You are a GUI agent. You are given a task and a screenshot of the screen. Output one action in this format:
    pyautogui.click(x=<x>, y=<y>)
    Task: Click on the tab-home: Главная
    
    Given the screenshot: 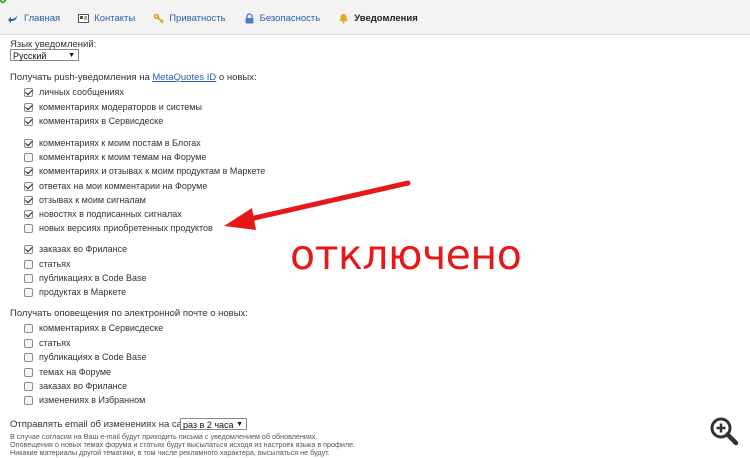 What is the action you would take?
    pyautogui.click(x=34, y=18)
    